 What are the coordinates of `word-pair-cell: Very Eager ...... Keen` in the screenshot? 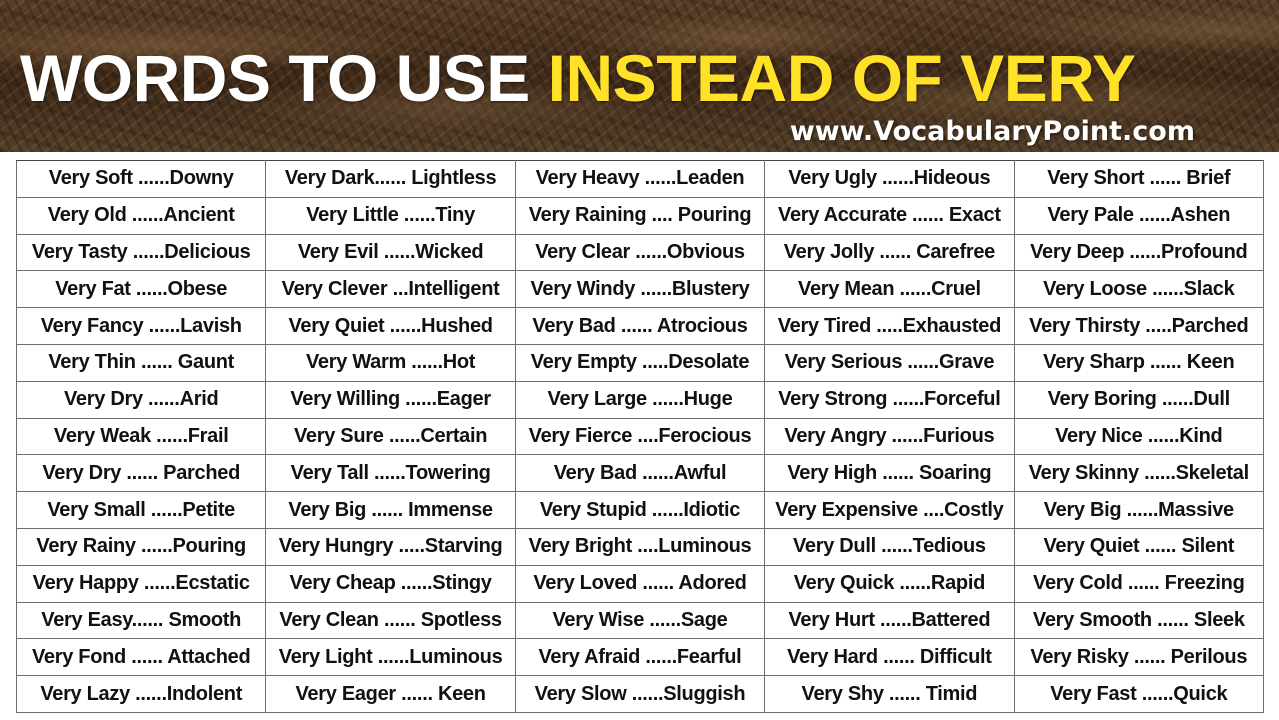 It's located at (390, 694).